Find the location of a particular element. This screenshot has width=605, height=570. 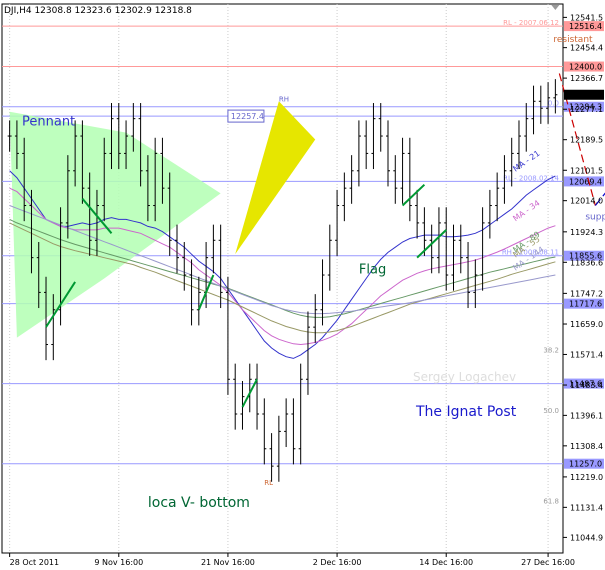

level-price-tag-text: 12516.4 is located at coordinates (585, 26).